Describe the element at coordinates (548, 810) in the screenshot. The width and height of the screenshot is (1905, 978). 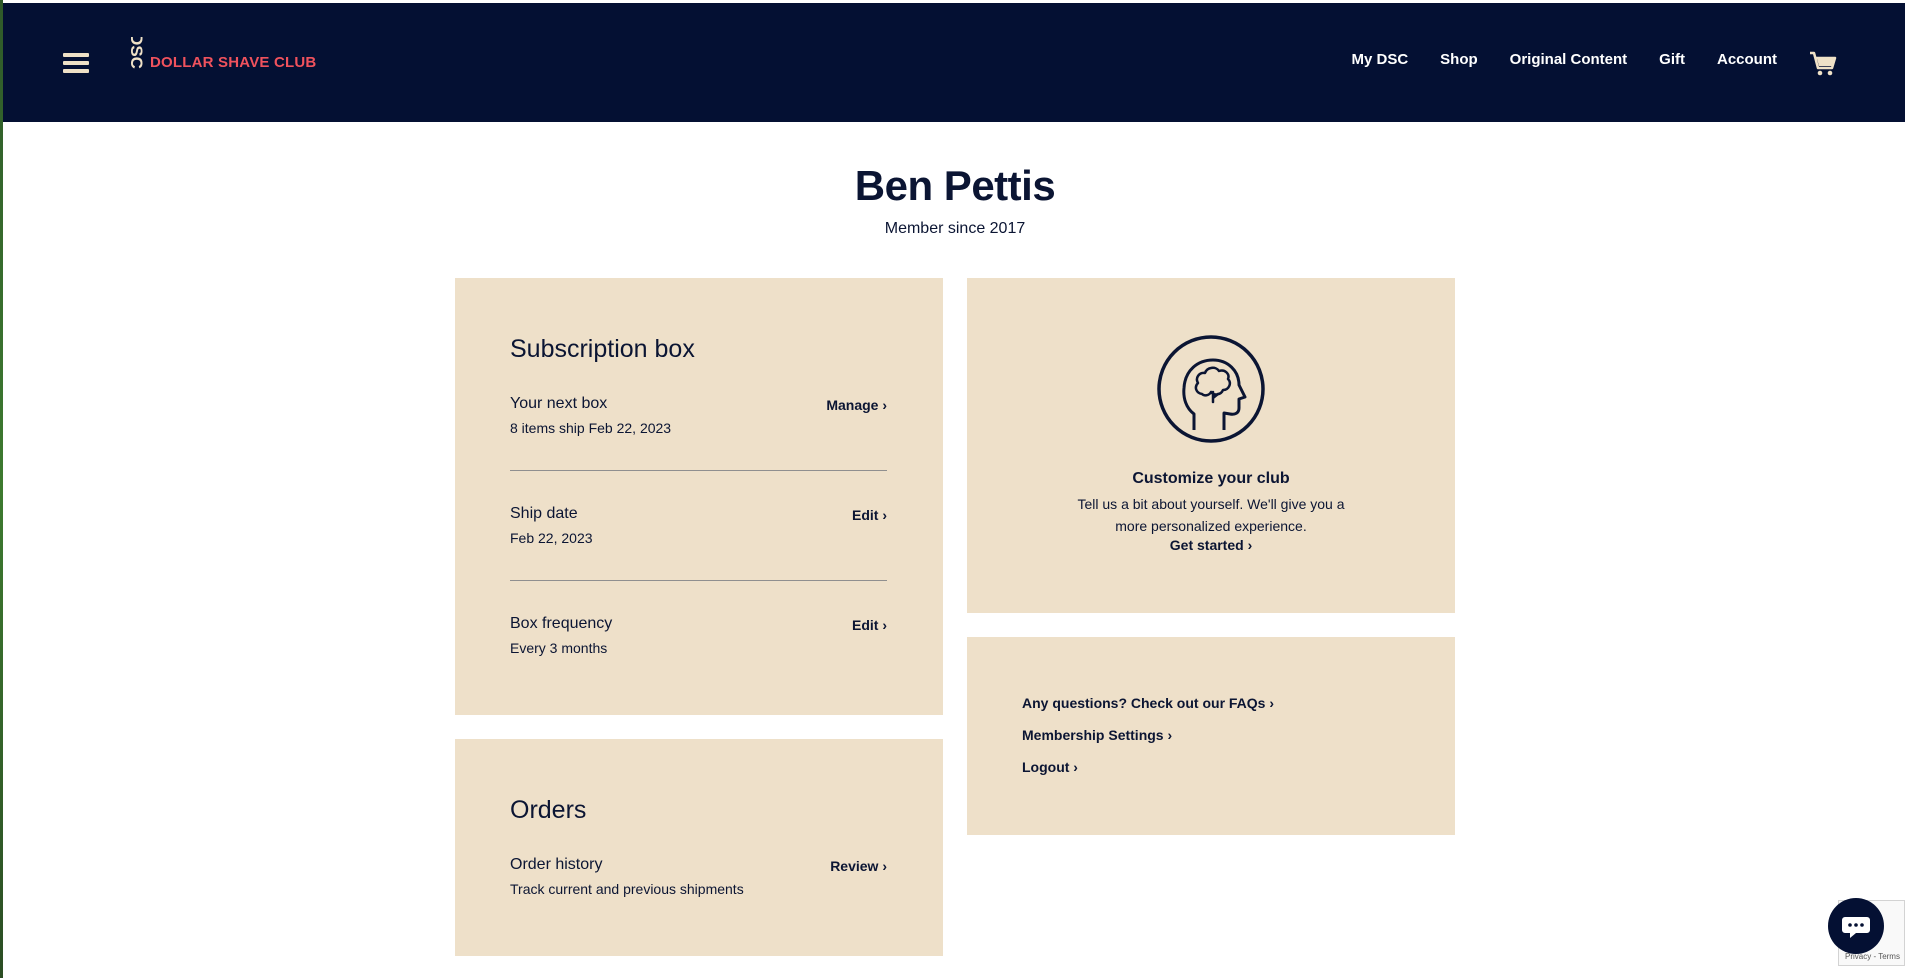
I see `orders-title: Orders` at that location.